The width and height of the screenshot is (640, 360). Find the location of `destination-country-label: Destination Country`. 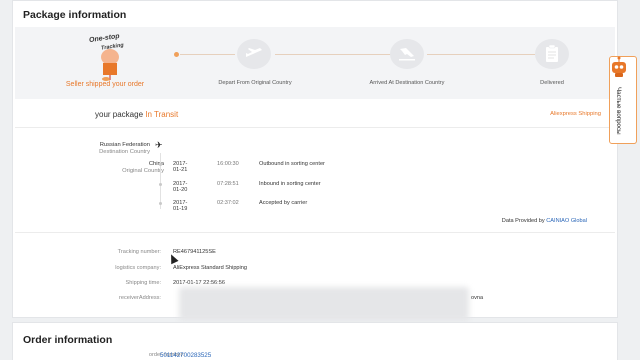

destination-country-label: Destination Country is located at coordinates (124, 152).